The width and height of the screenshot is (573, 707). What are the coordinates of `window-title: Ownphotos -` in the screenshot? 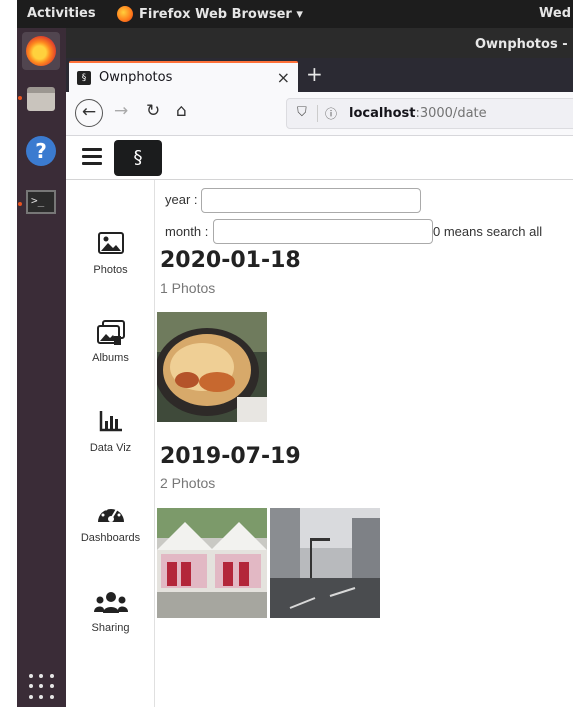 It's located at (521, 44).